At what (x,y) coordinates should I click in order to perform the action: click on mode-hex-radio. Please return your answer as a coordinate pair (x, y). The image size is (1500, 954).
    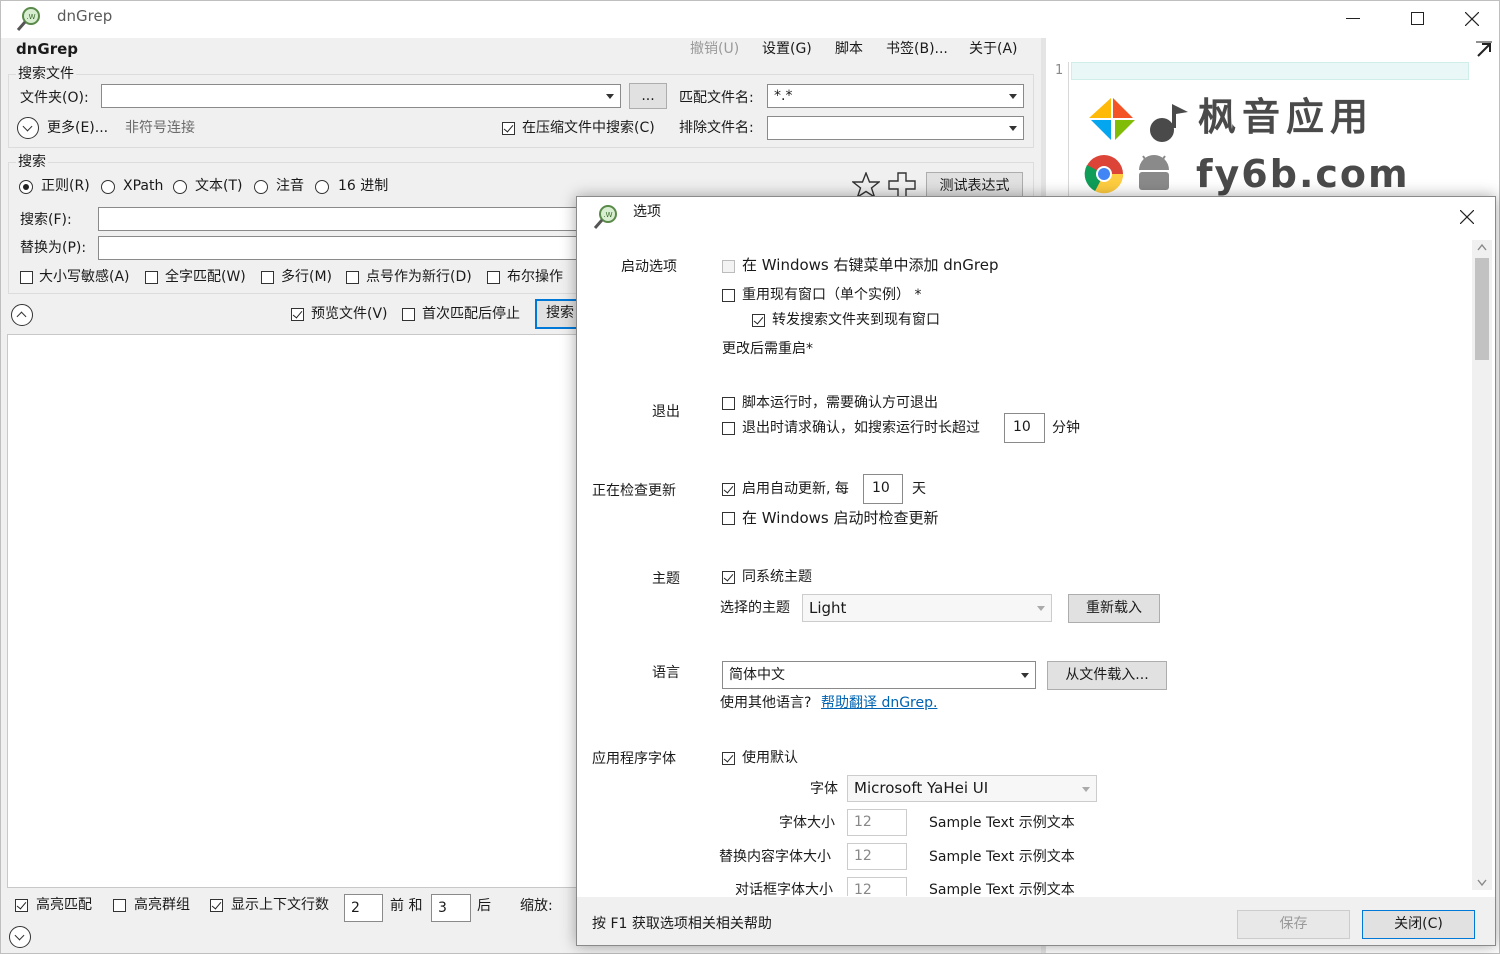
    Looking at the image, I should click on (322, 187).